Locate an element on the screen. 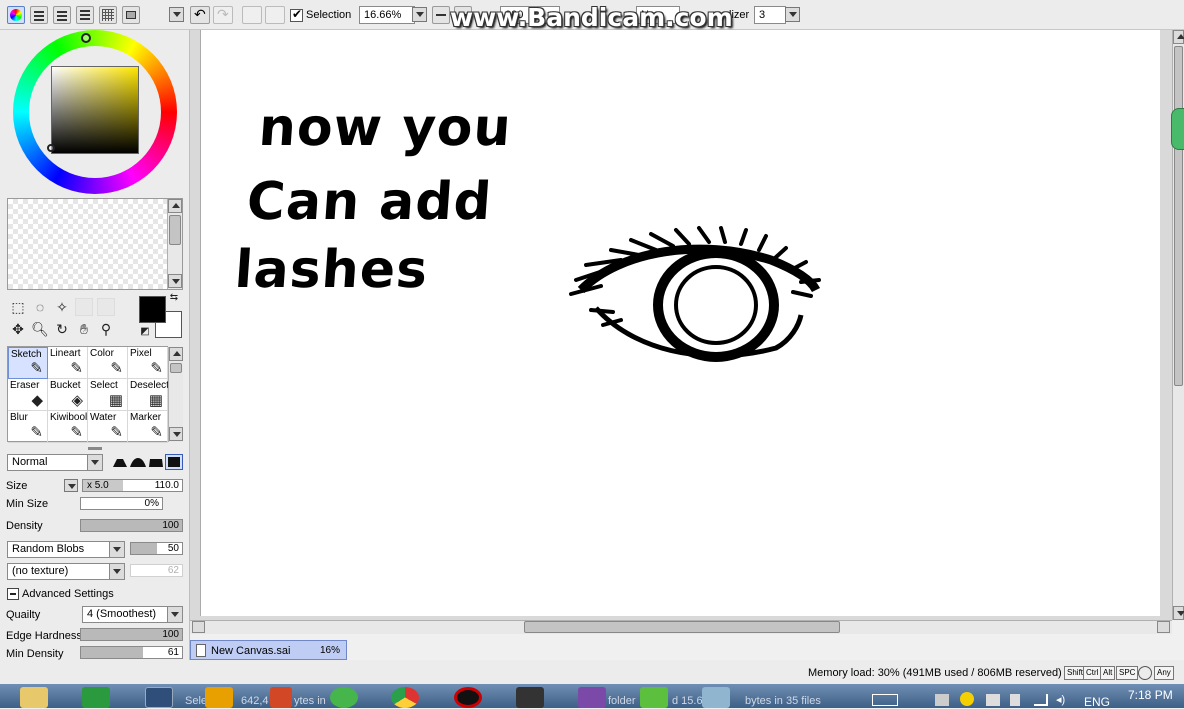  document-tab: New Canvas.sai 16% is located at coordinates (268, 650).